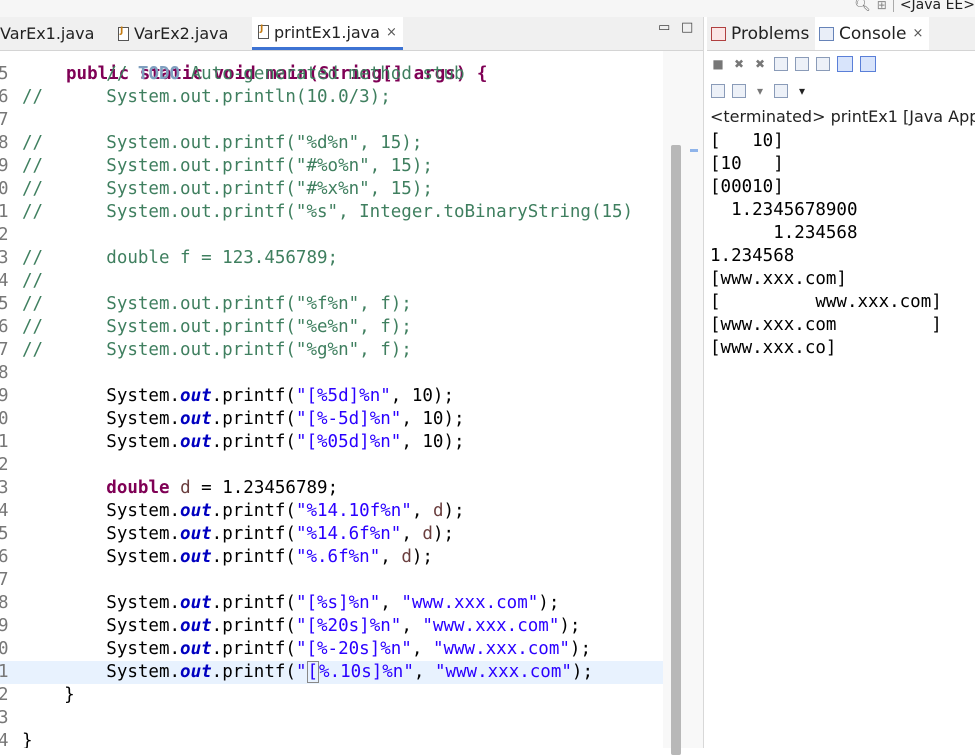 Image resolution: width=975 pixels, height=755 pixels. What do you see at coordinates (47, 33) in the screenshot?
I see `tab-varex1: VarEx1.java` at bounding box center [47, 33].